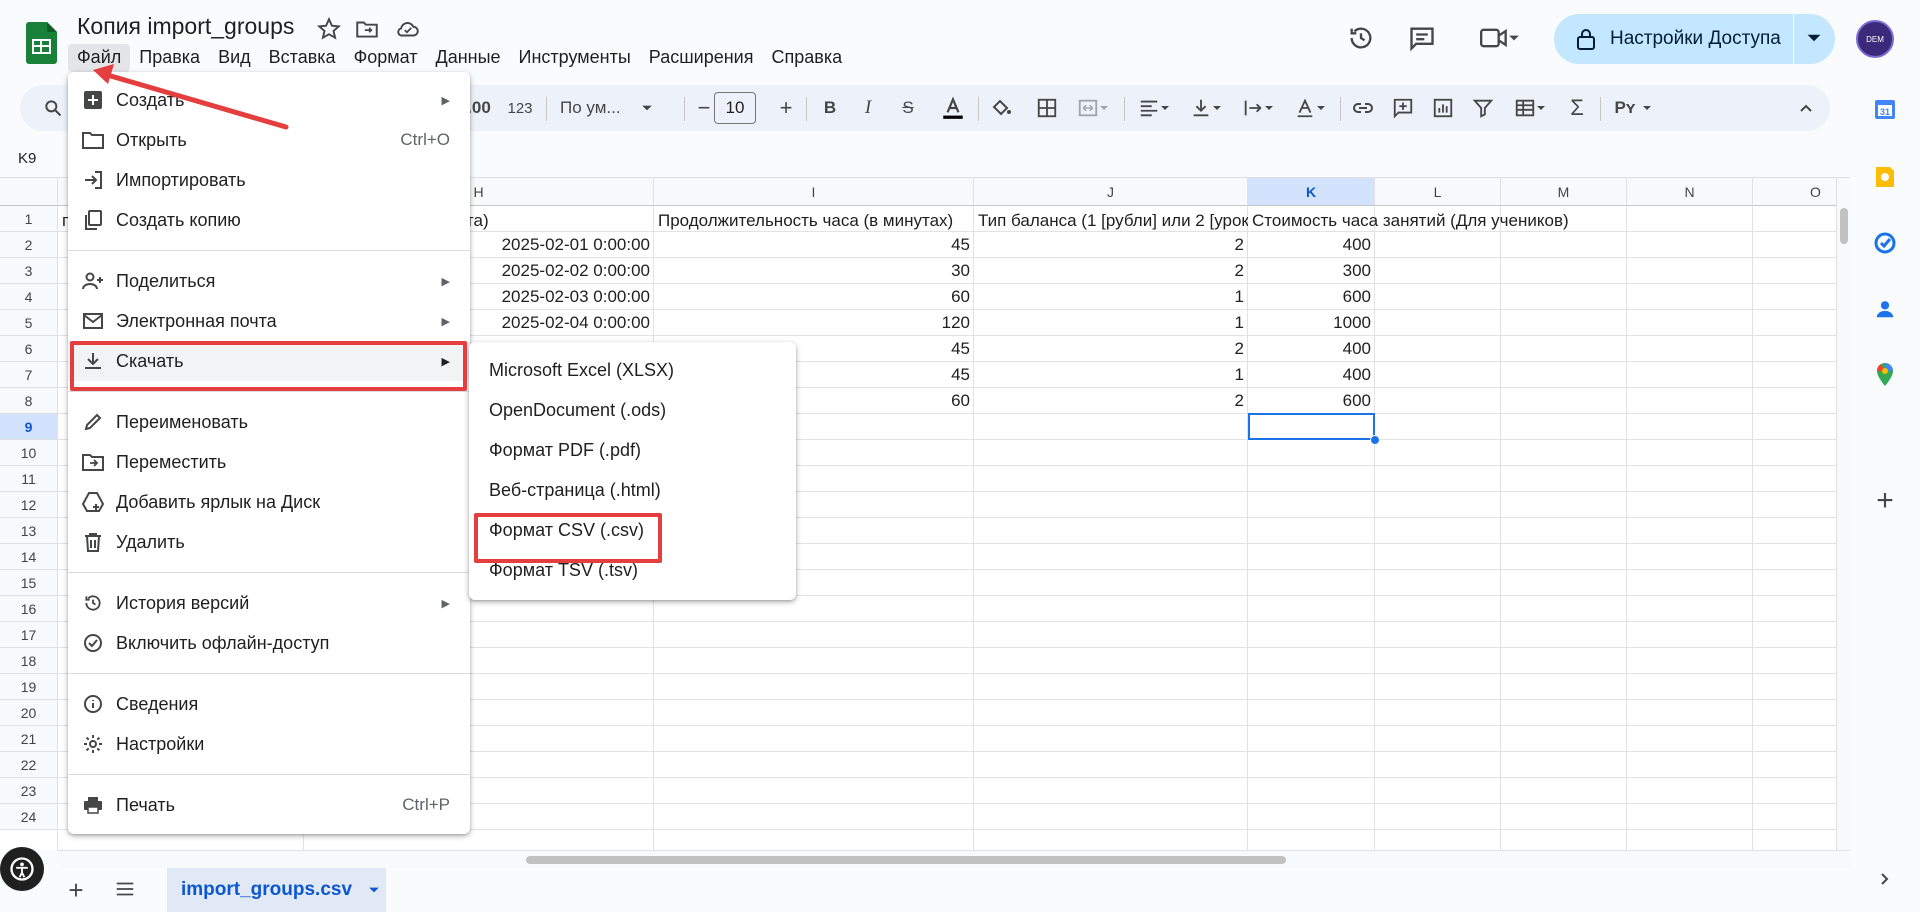 Image resolution: width=1920 pixels, height=912 pixels. Describe the element at coordinates (269, 422) in the screenshot. I see `menu-item-rename: Переименовать` at that location.